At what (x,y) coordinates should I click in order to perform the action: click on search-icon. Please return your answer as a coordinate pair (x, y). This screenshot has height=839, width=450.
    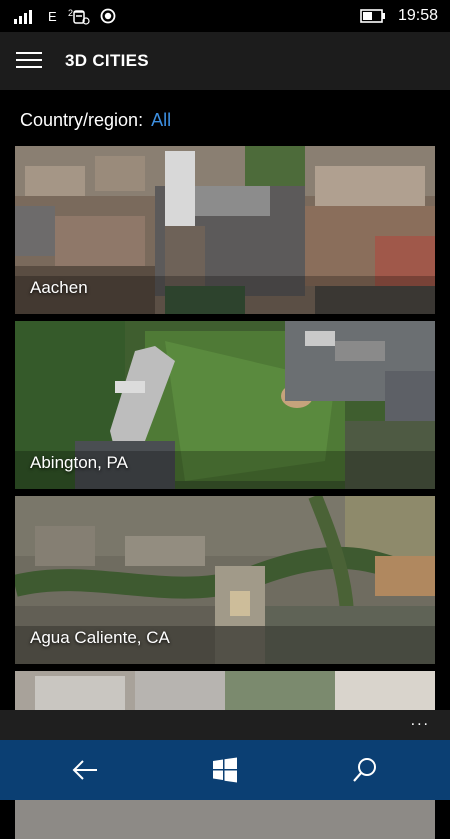
    Looking at the image, I should click on (365, 770).